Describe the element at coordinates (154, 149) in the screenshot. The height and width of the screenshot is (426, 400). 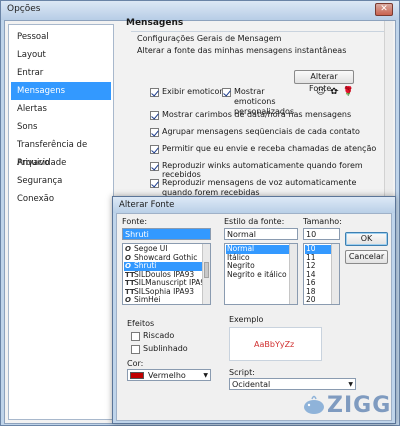
I see `nudges-checkbox` at that location.